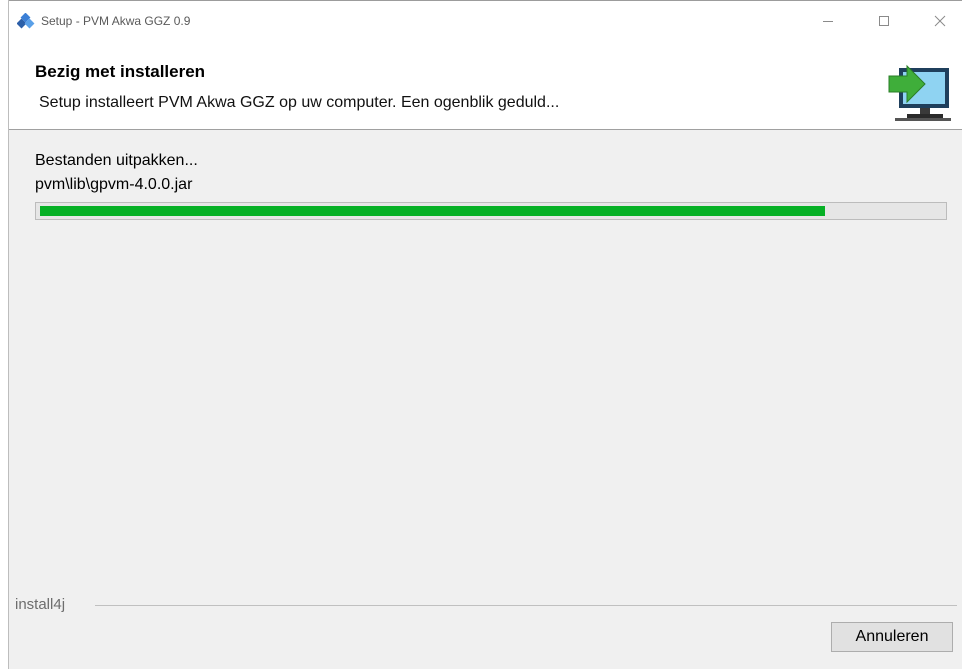 The width and height of the screenshot is (962, 669). I want to click on minimize-icon, so click(828, 21).